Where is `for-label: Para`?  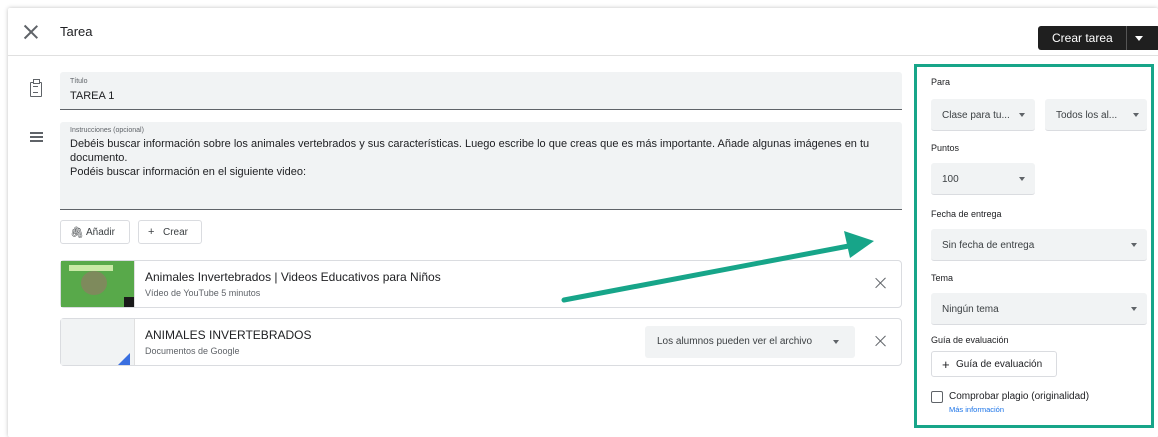 for-label: Para is located at coordinates (941, 82).